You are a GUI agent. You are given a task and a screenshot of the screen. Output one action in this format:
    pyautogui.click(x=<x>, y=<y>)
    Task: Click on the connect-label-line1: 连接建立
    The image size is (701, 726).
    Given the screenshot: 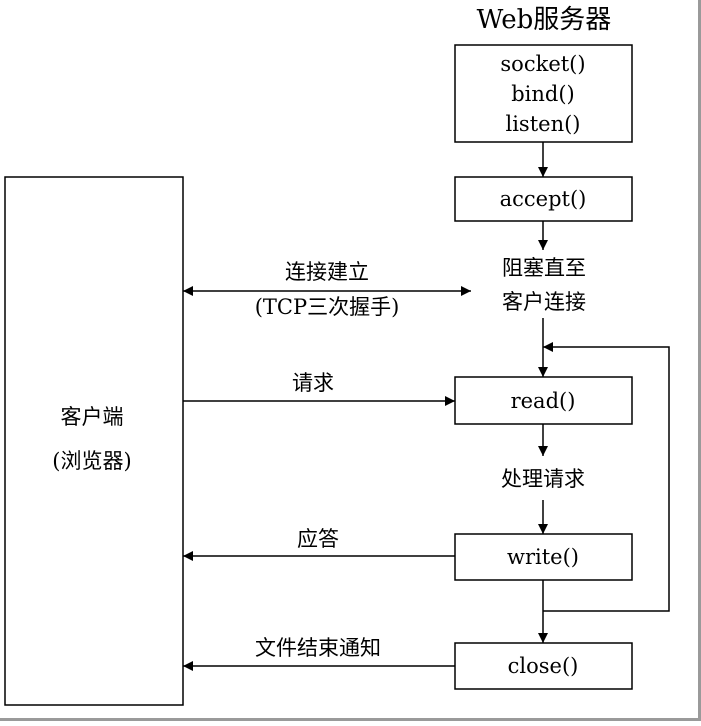 What is the action you would take?
    pyautogui.click(x=327, y=272)
    